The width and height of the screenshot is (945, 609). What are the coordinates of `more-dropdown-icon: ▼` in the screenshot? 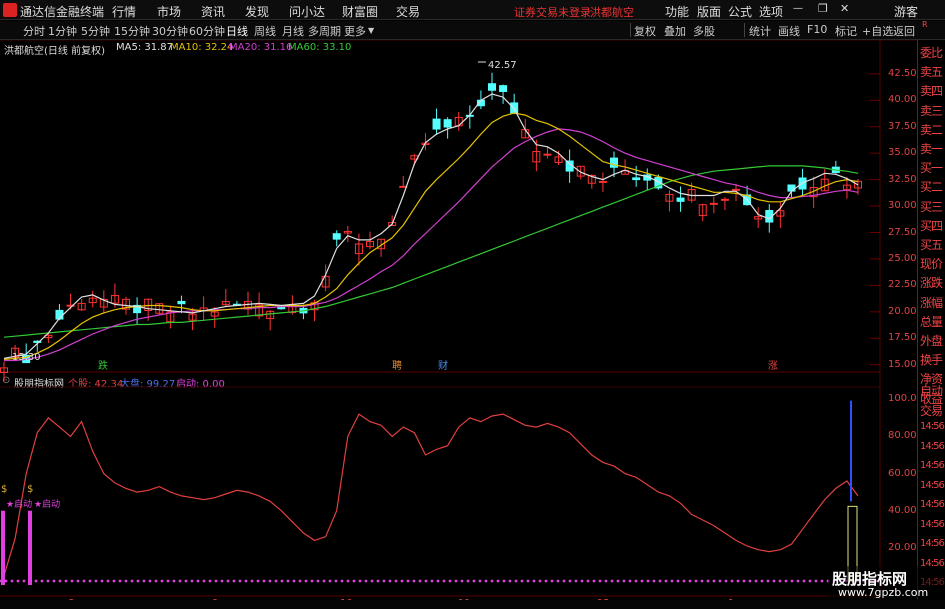 It's located at (371, 30).